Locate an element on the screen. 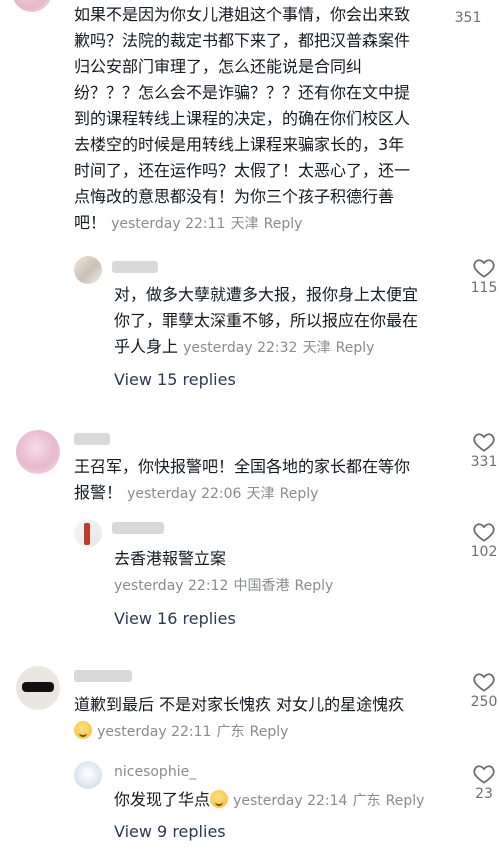  reply-location: 中国香港 is located at coordinates (261, 586).